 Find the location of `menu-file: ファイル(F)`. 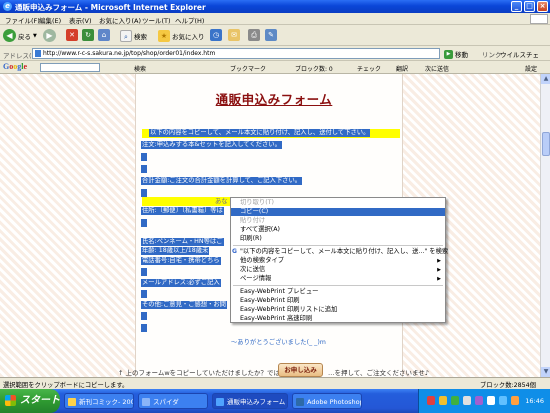

menu-file: ファイル(F) is located at coordinates (22, 20).